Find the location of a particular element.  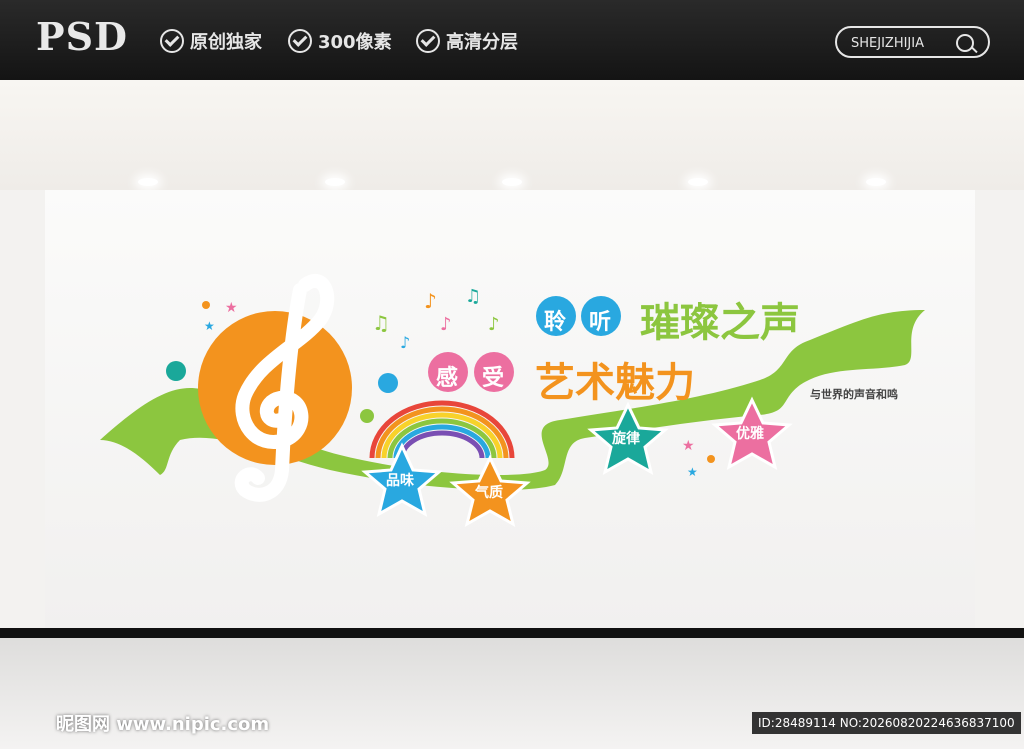

title-char: 聆 is located at coordinates (555, 322).